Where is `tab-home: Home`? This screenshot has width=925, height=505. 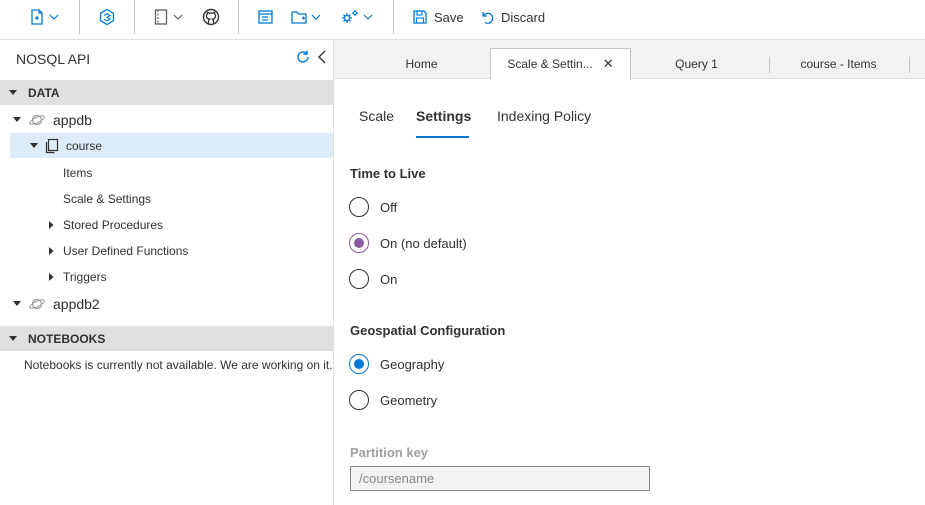
tab-home: Home is located at coordinates (421, 63).